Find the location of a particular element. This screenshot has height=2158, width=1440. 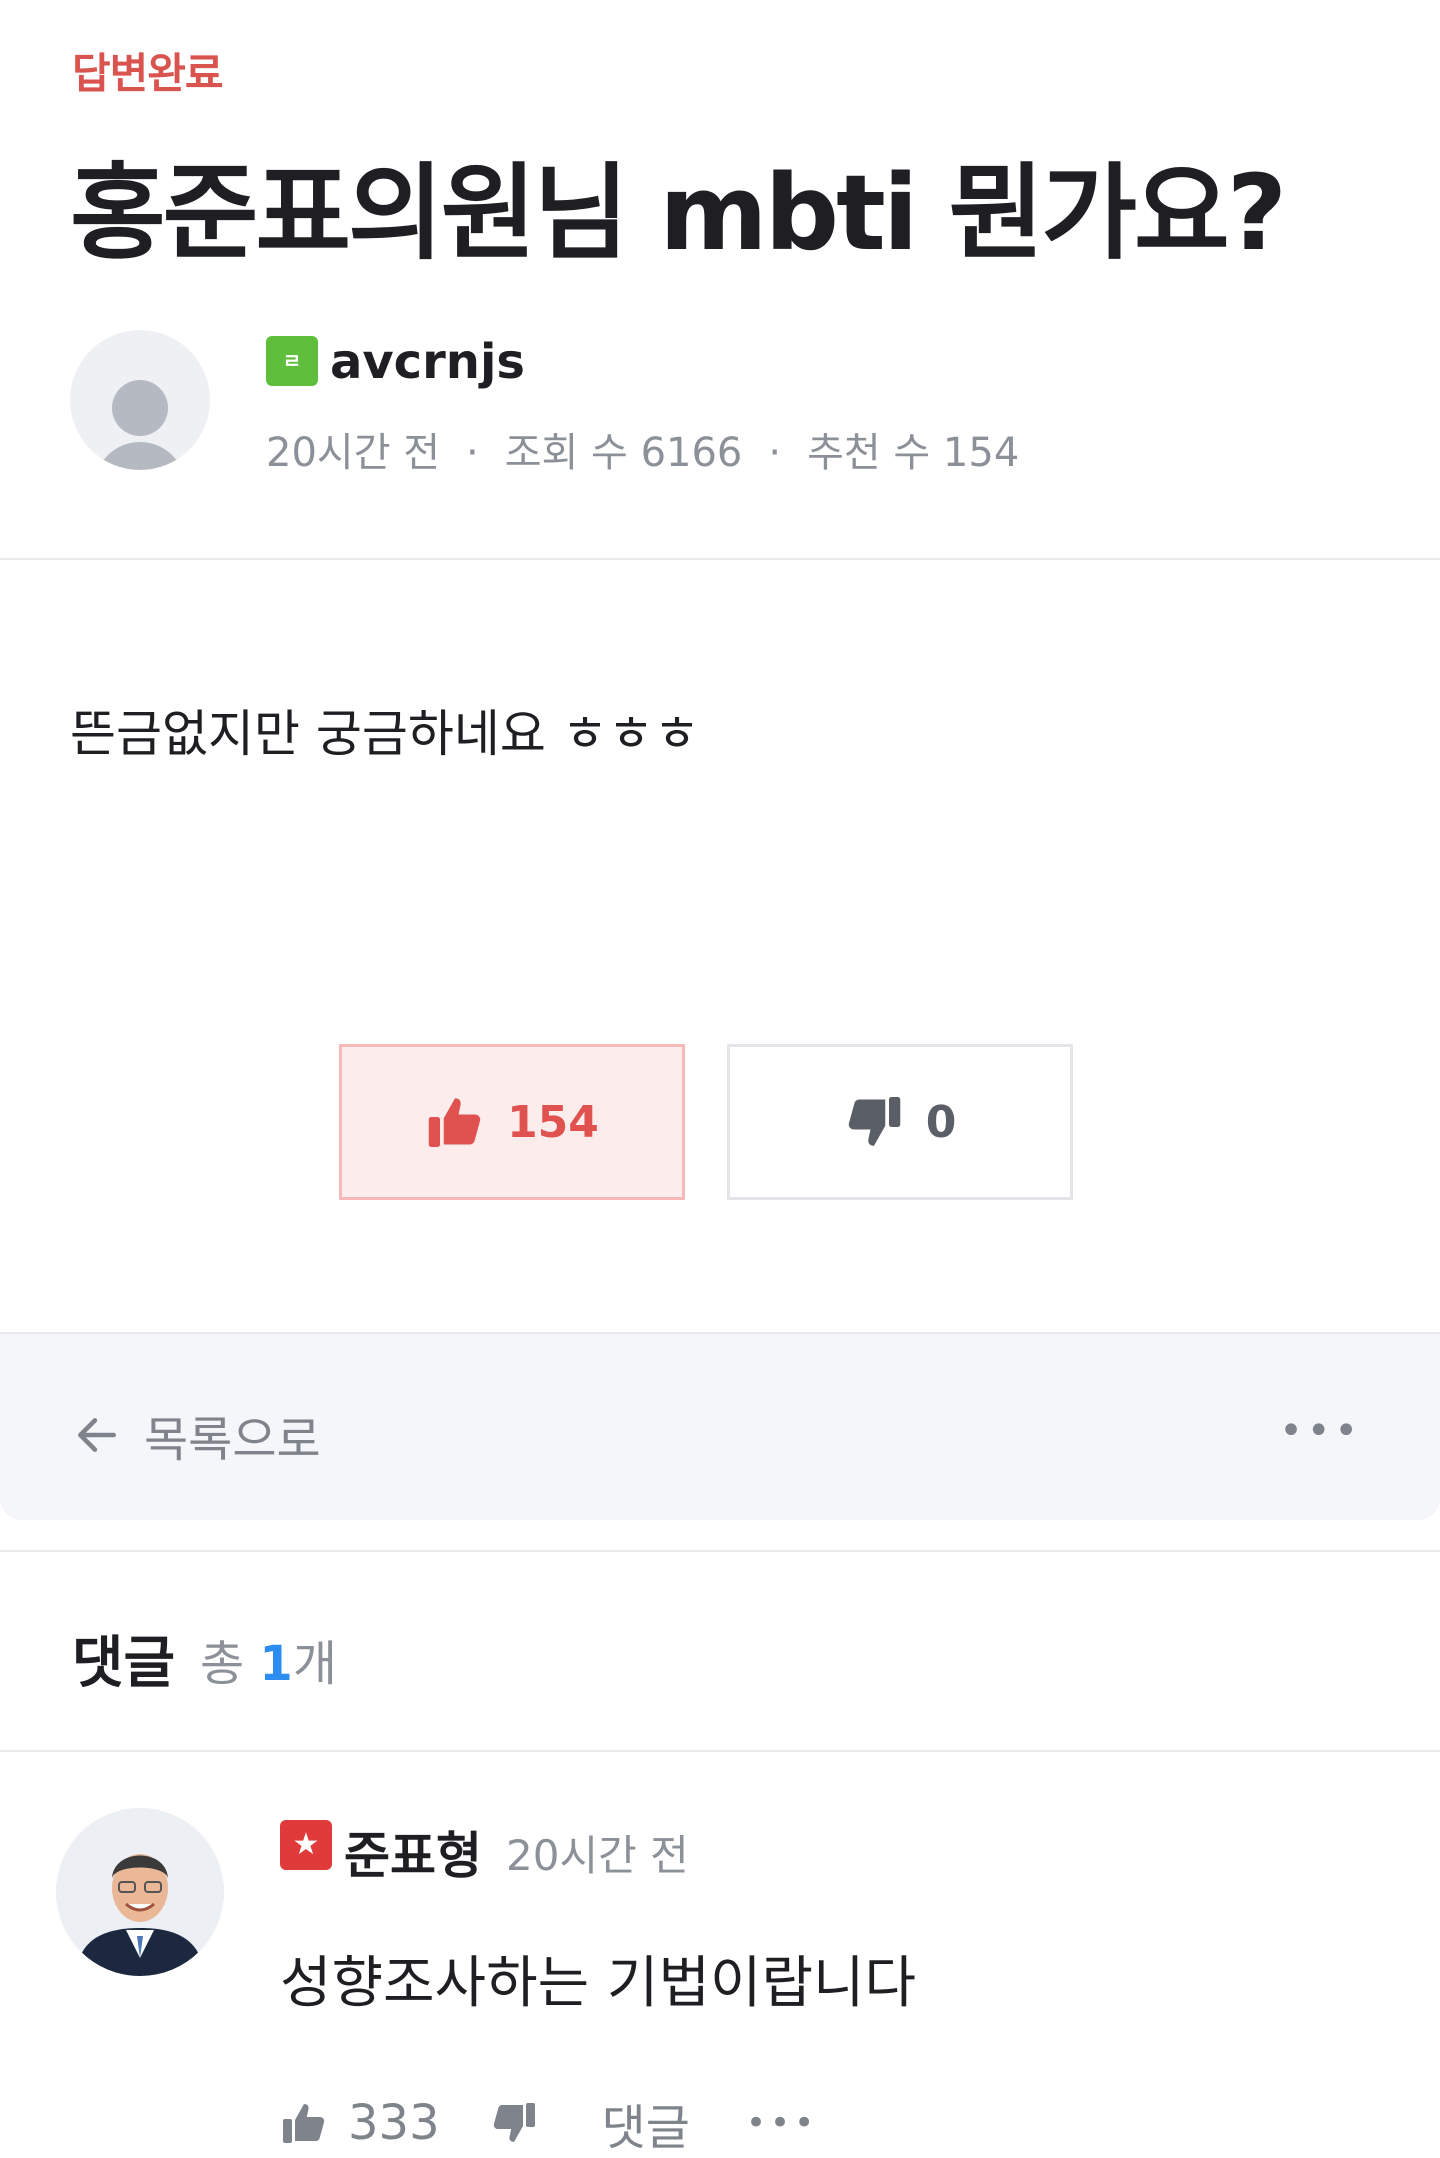

upvote-button: 154 is located at coordinates (512, 1122).